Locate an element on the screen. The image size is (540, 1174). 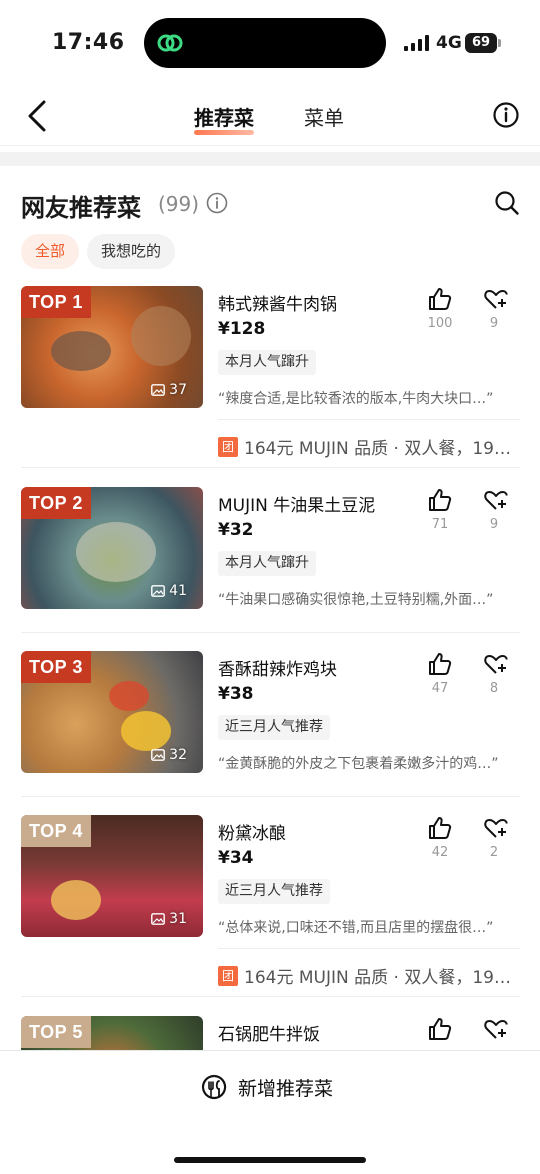
rank-badge: TOP 4 is located at coordinates (56, 831).